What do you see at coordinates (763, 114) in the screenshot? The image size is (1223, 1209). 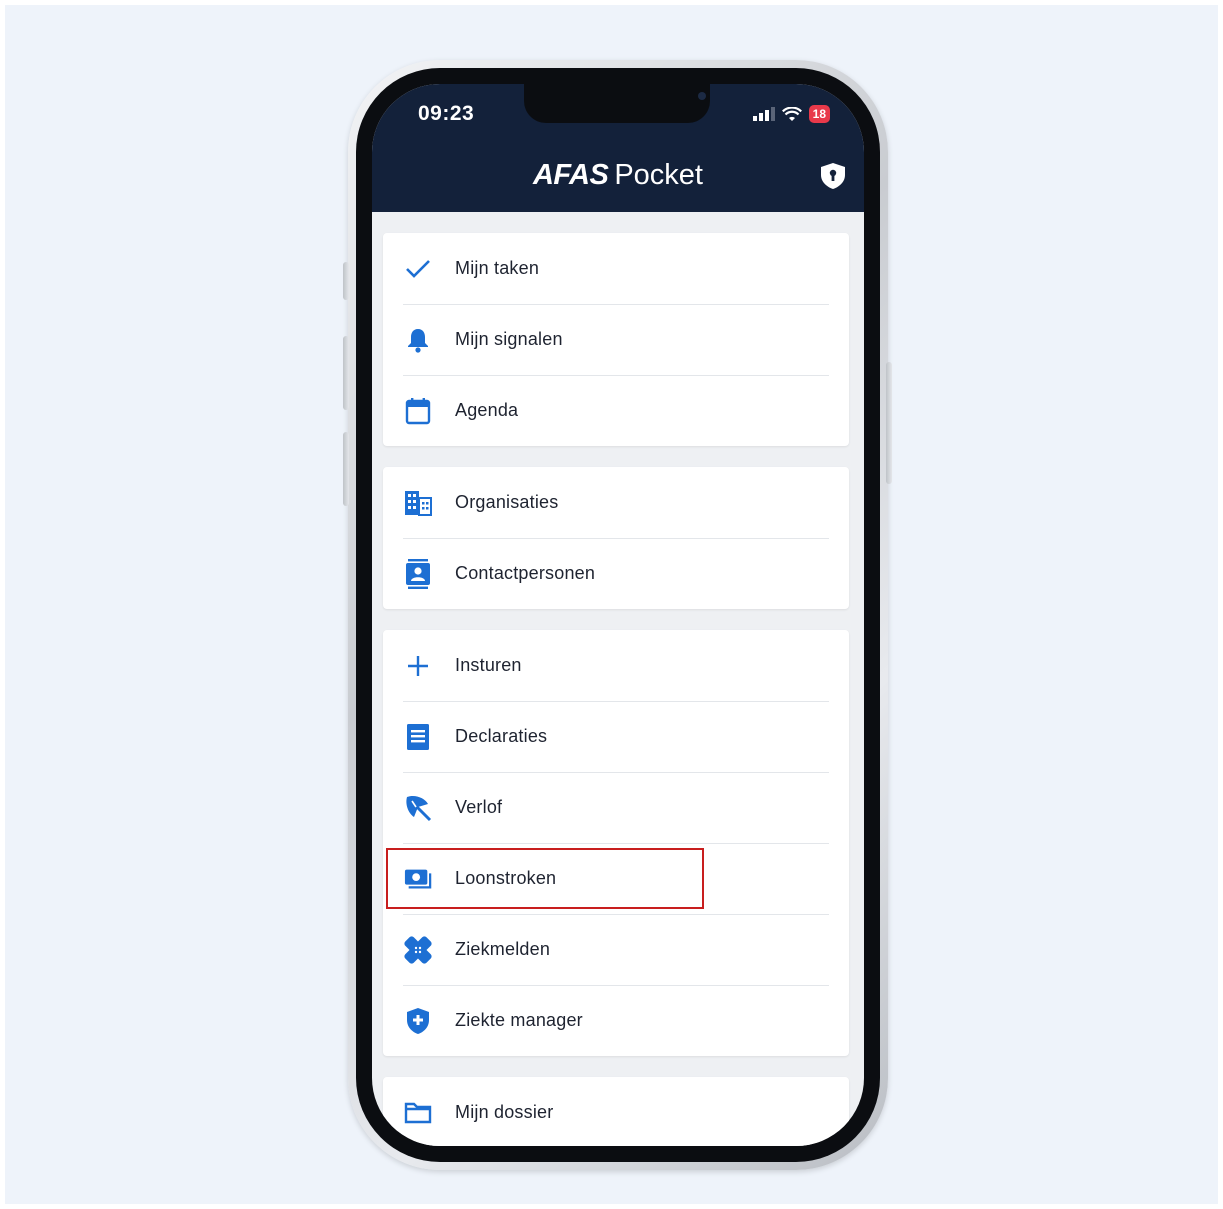 I see `signal-icon` at bounding box center [763, 114].